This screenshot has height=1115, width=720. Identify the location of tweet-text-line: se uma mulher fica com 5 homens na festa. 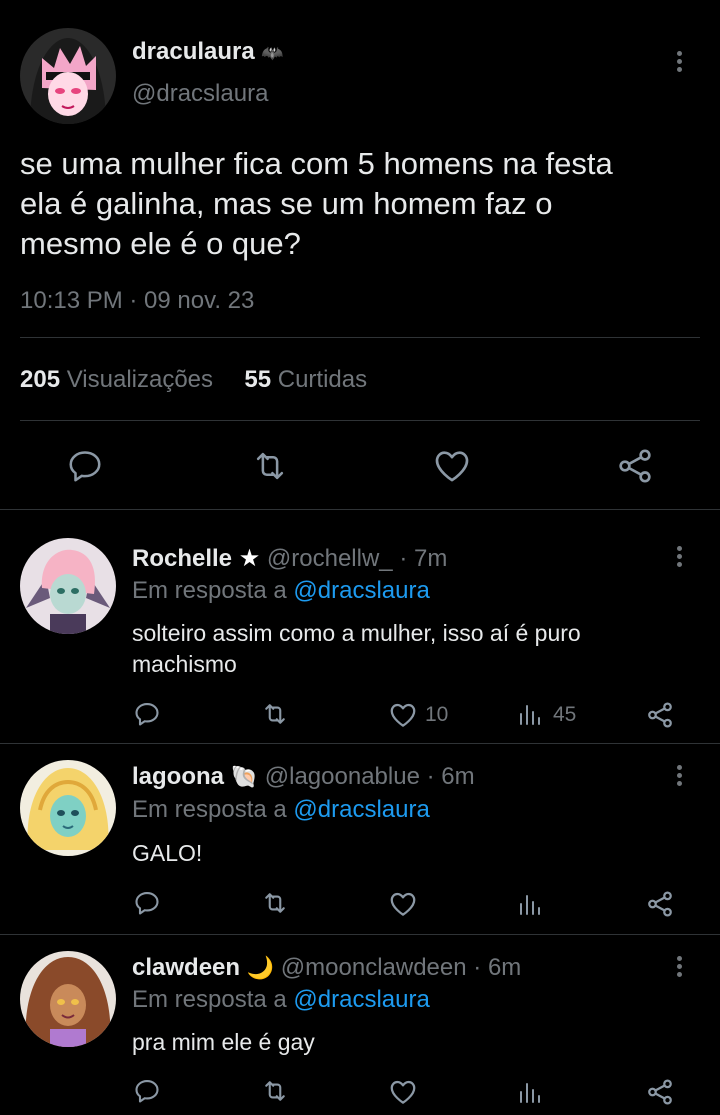
(316, 163).